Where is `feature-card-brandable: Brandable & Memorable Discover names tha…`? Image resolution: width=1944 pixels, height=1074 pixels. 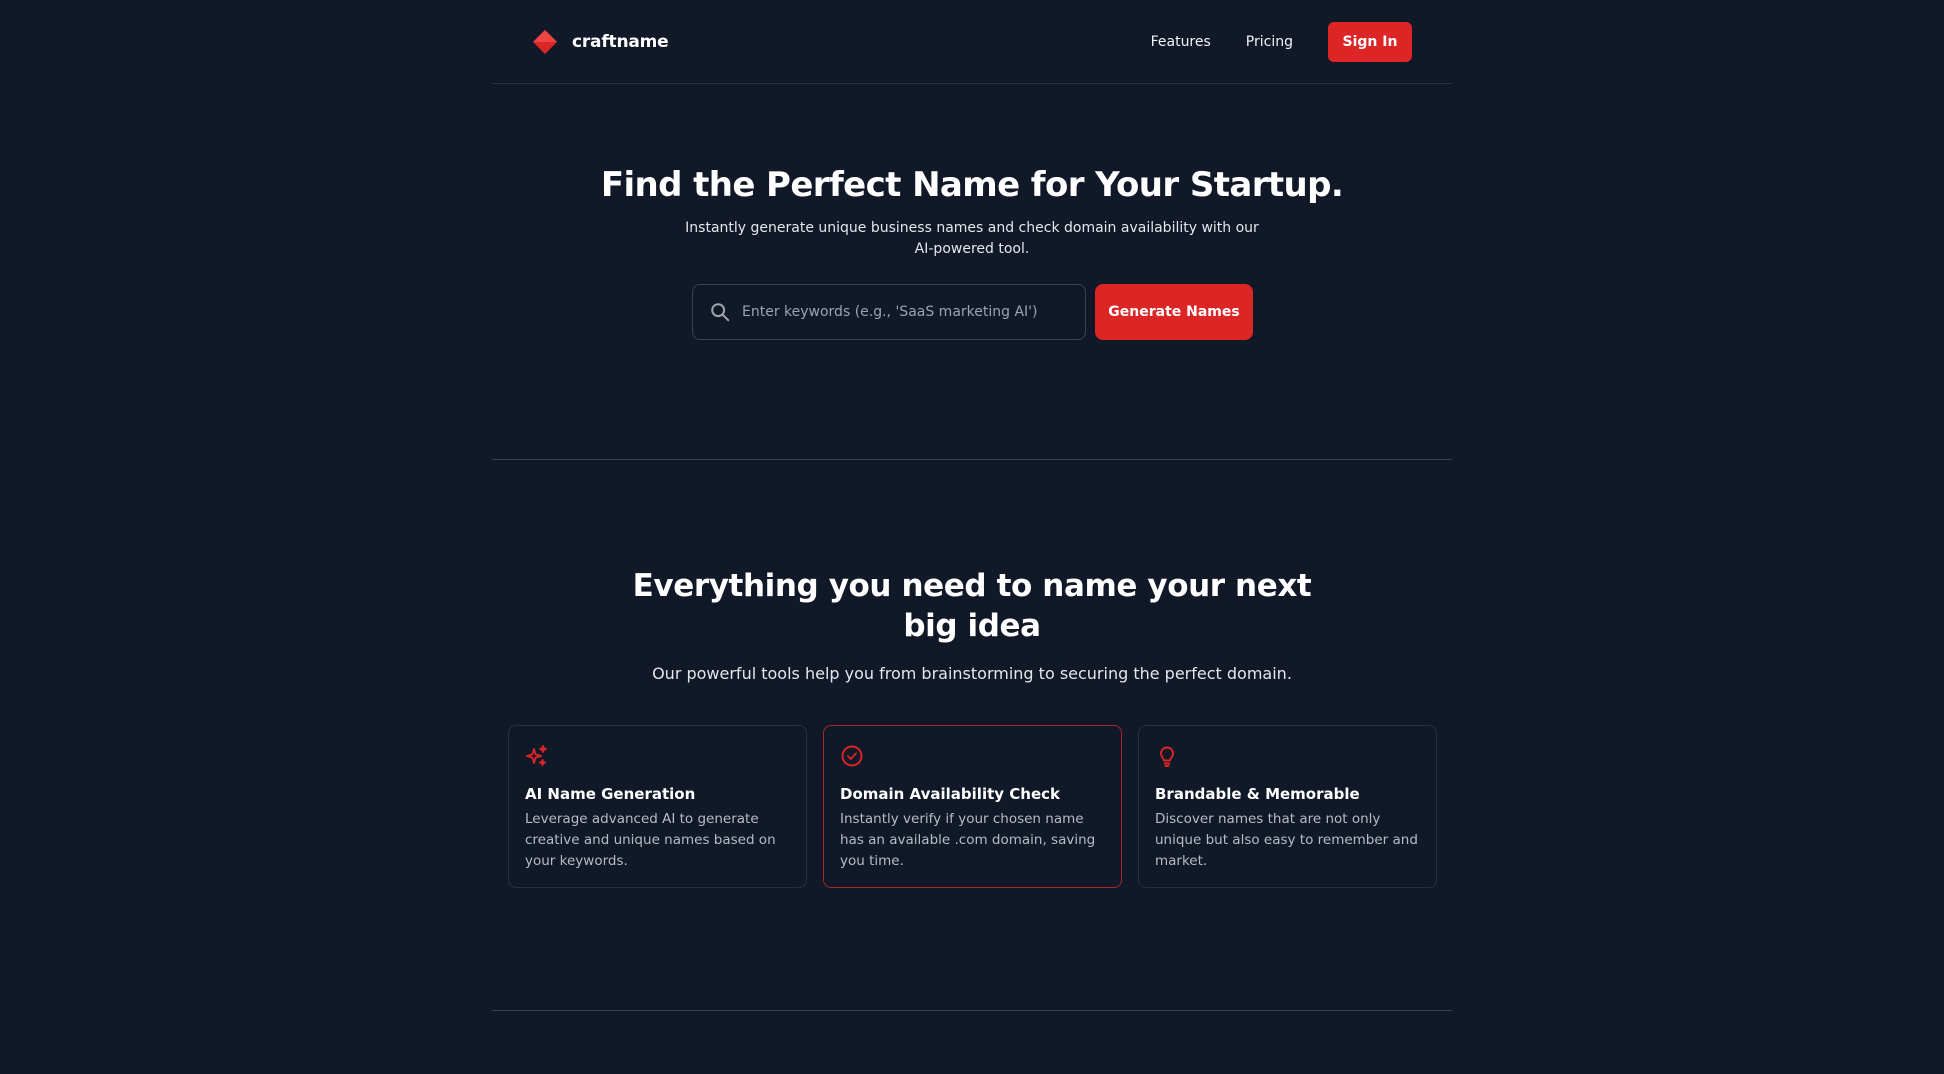
feature-card-brandable: Brandable & Memorable Discover names tha… is located at coordinates (1287, 806).